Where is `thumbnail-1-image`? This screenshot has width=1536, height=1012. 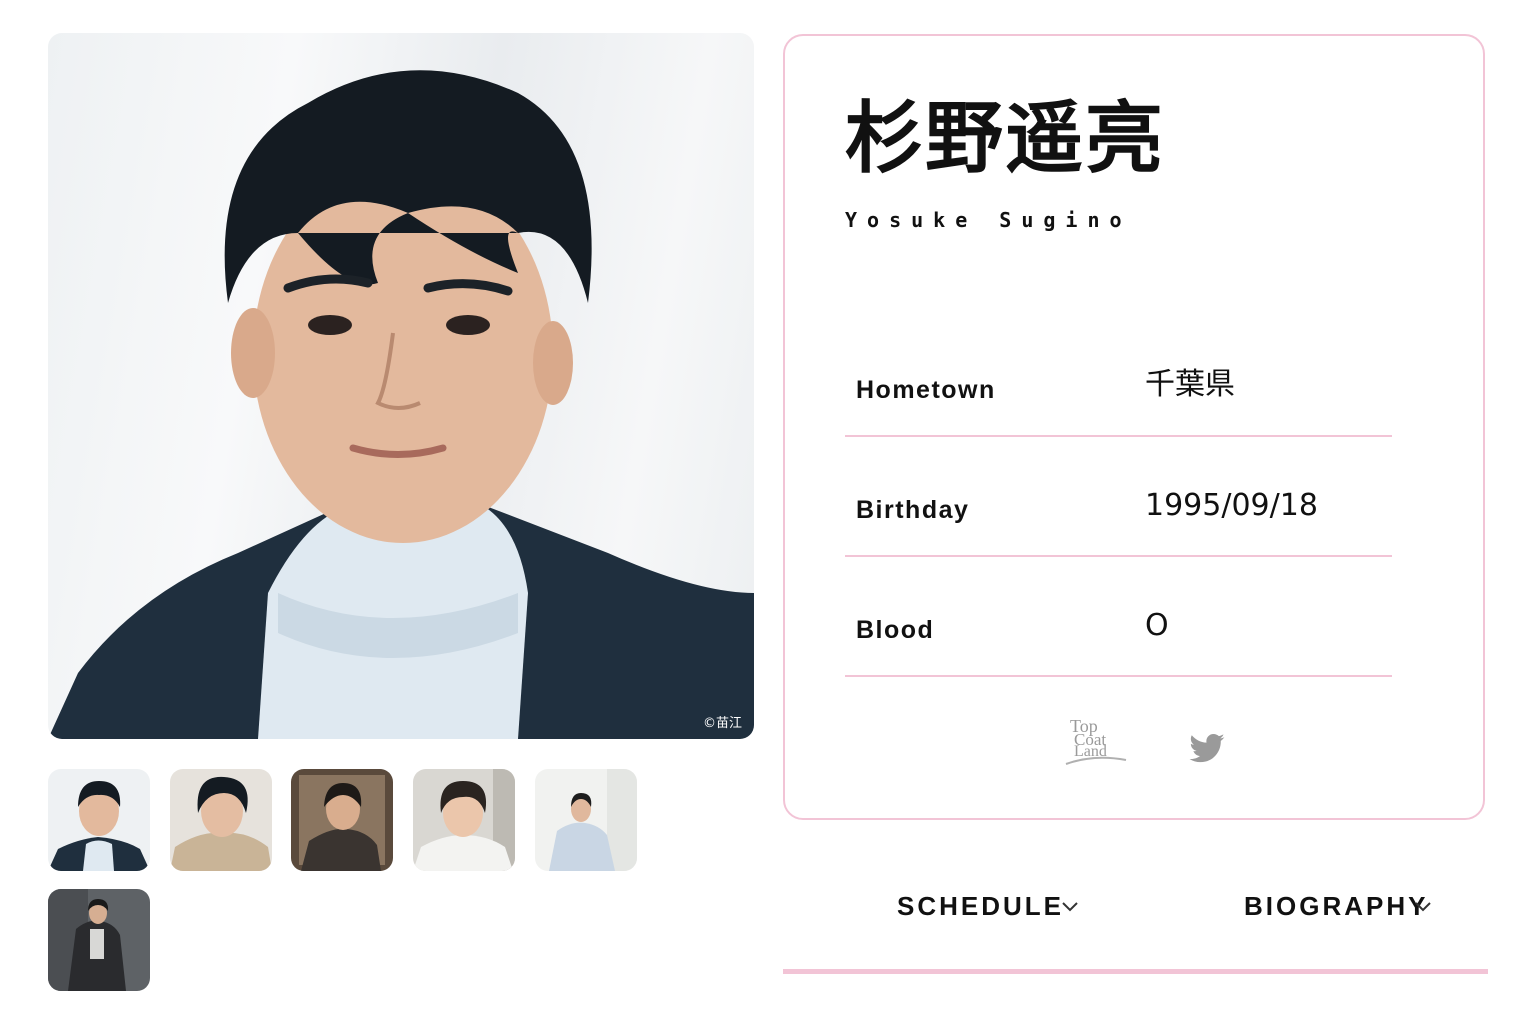 thumbnail-1-image is located at coordinates (99, 820).